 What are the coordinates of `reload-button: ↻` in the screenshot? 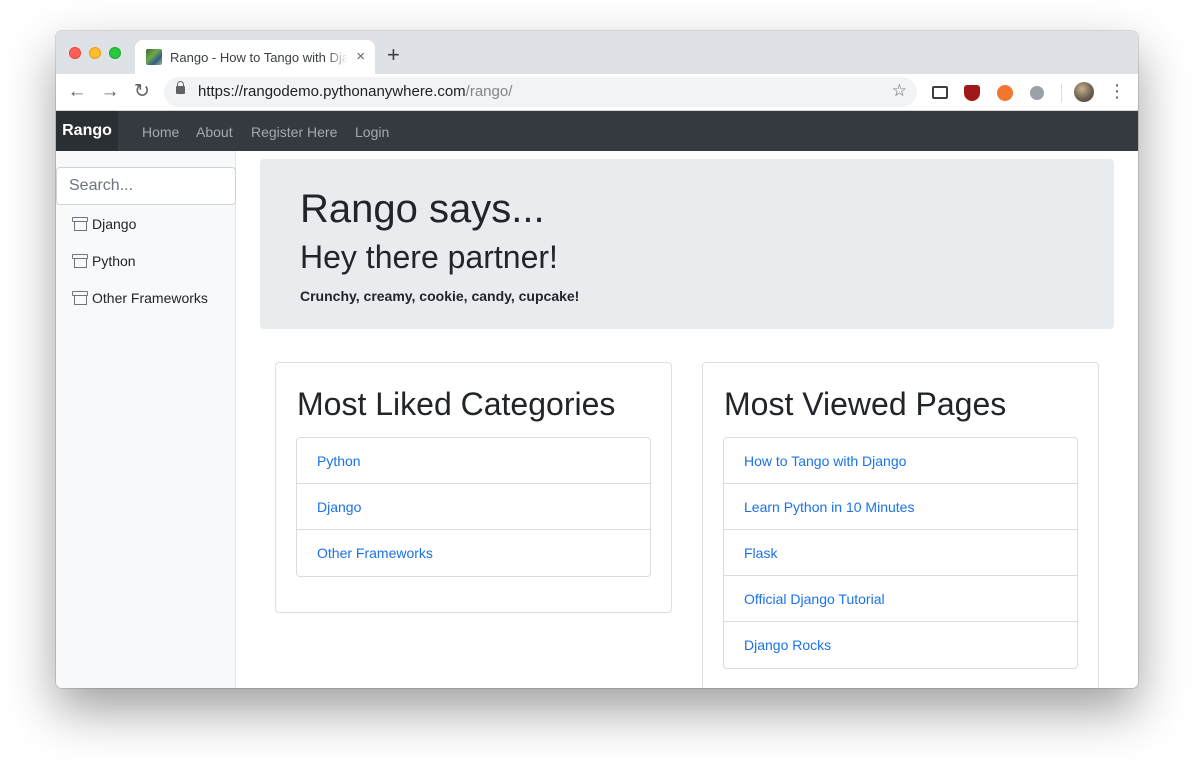 It's located at (142, 92).